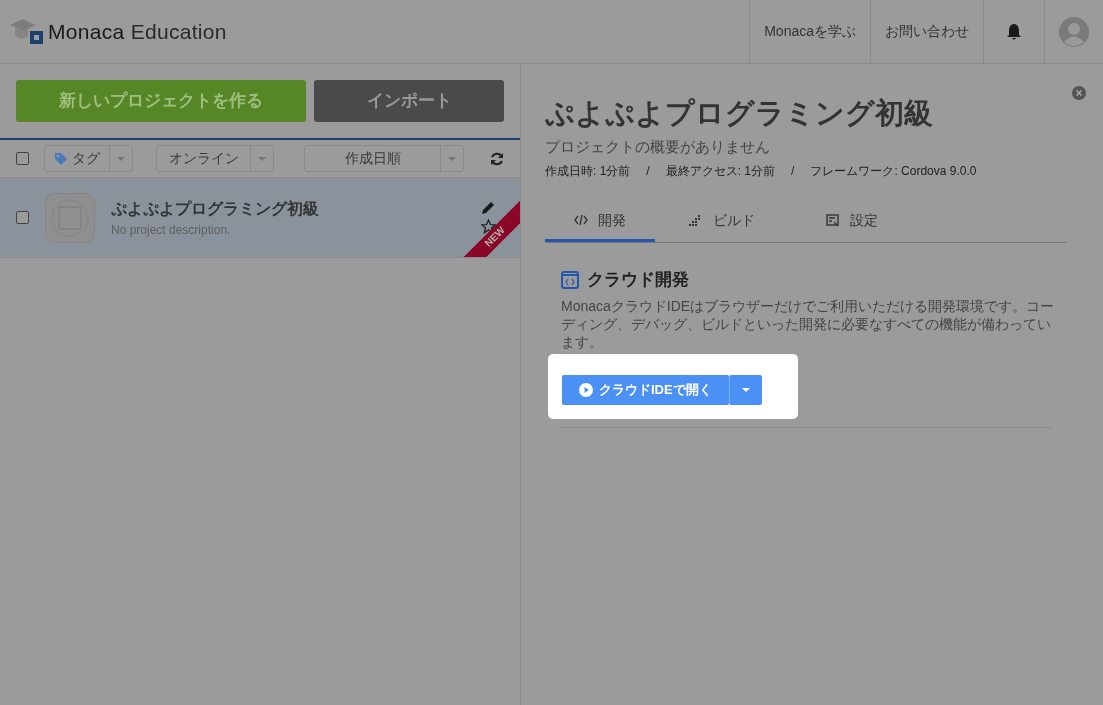 This screenshot has height=705, width=1103. Describe the element at coordinates (1014, 31) in the screenshot. I see `bell-icon` at that location.